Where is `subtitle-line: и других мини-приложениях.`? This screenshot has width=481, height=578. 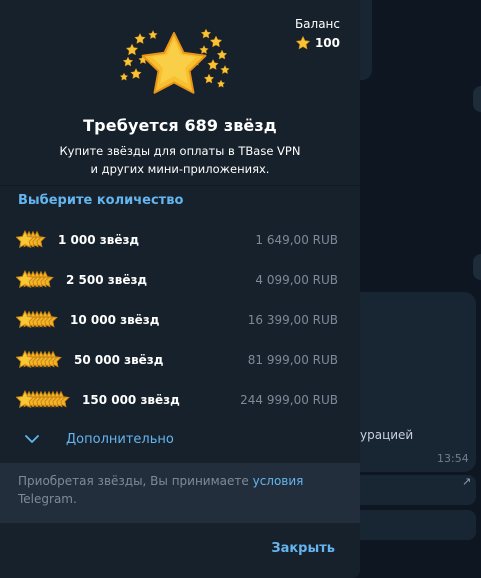
subtitle-line: и других мини-приложениях. is located at coordinates (180, 169).